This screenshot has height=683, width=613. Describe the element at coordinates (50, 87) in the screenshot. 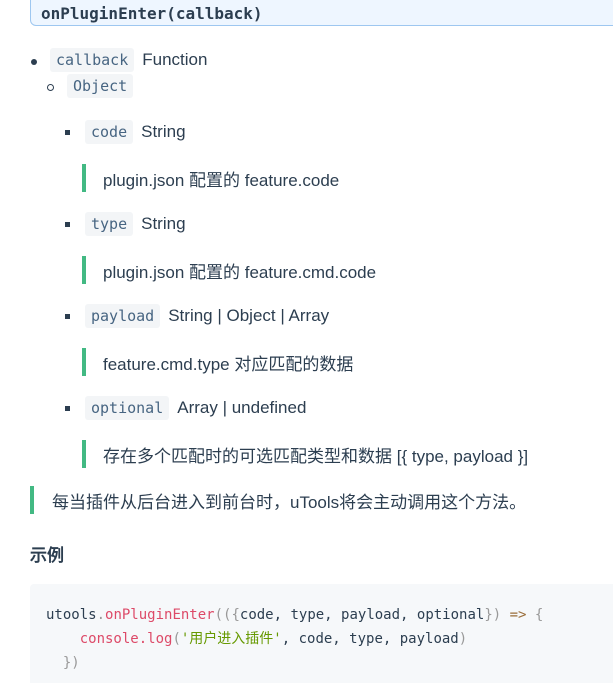

I see `bullet-circle-icon` at that location.